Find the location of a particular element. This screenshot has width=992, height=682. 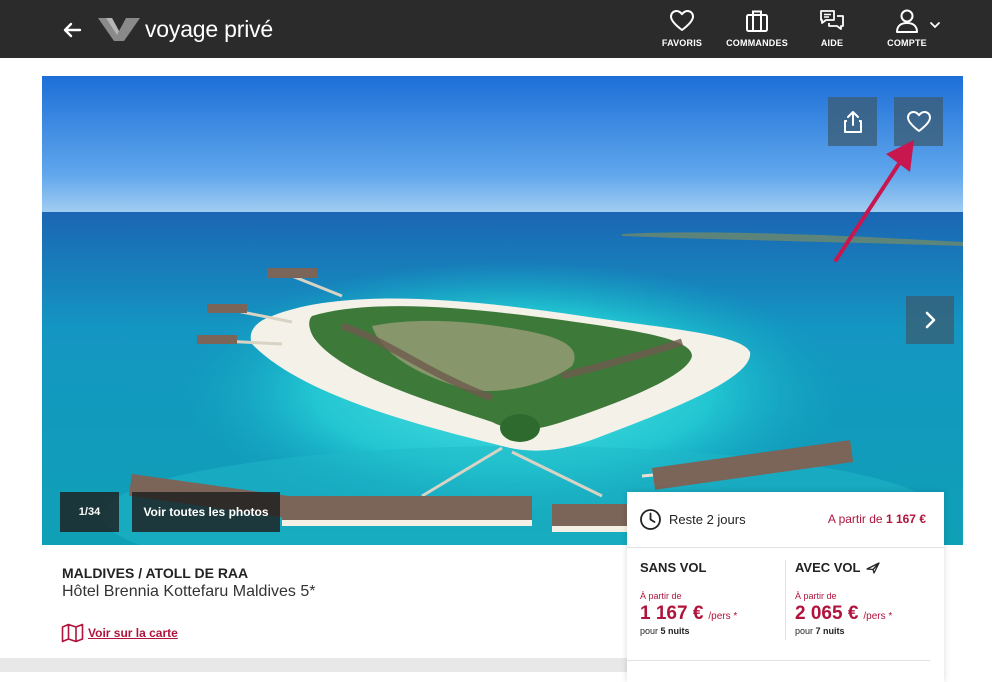

chevron-right-icon is located at coordinates (930, 320).